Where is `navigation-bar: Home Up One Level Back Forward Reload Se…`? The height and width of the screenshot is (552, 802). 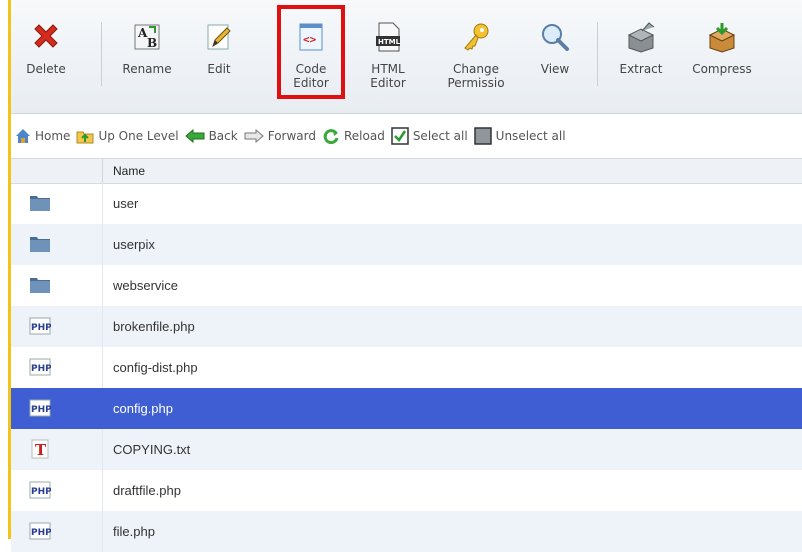
navigation-bar: Home Up One Level Back Forward Reload Se… is located at coordinates (406, 136).